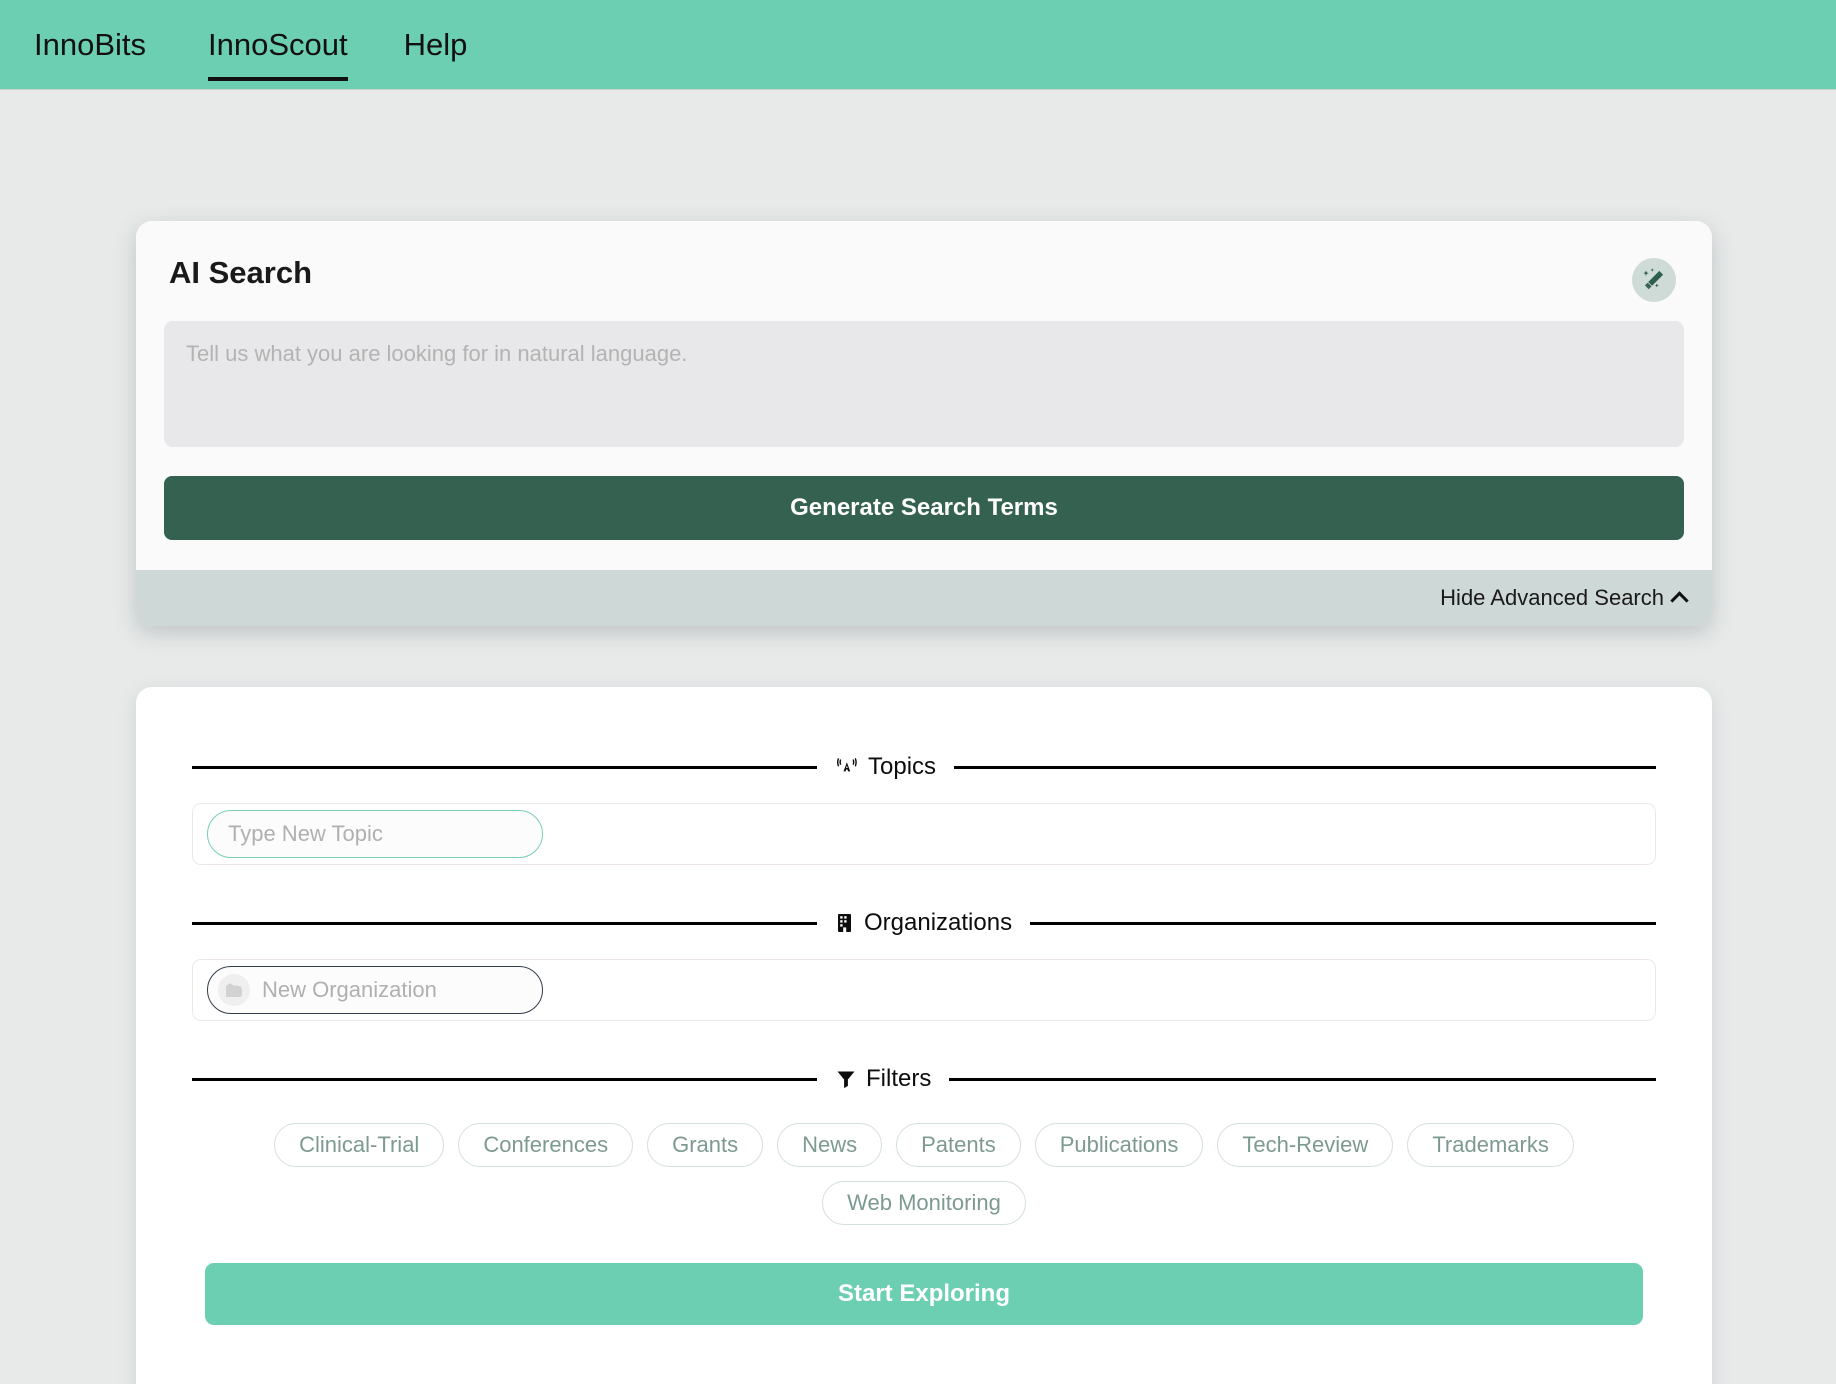  Describe the element at coordinates (924, 990) in the screenshot. I see `organizations-field-shell: New Organization` at that location.